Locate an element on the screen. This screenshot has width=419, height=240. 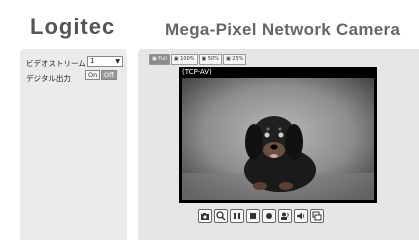
fullscreen-icon is located at coordinates (317, 216).